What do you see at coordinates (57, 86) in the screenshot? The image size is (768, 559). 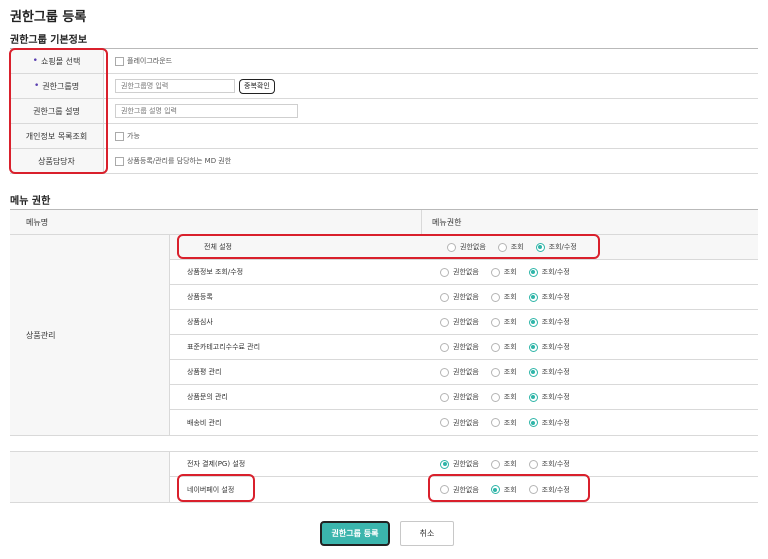 I see `group-name-label: • 권한그룹명` at bounding box center [57, 86].